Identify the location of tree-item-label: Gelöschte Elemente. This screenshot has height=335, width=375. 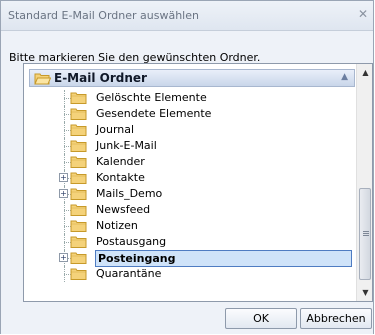
(151, 97).